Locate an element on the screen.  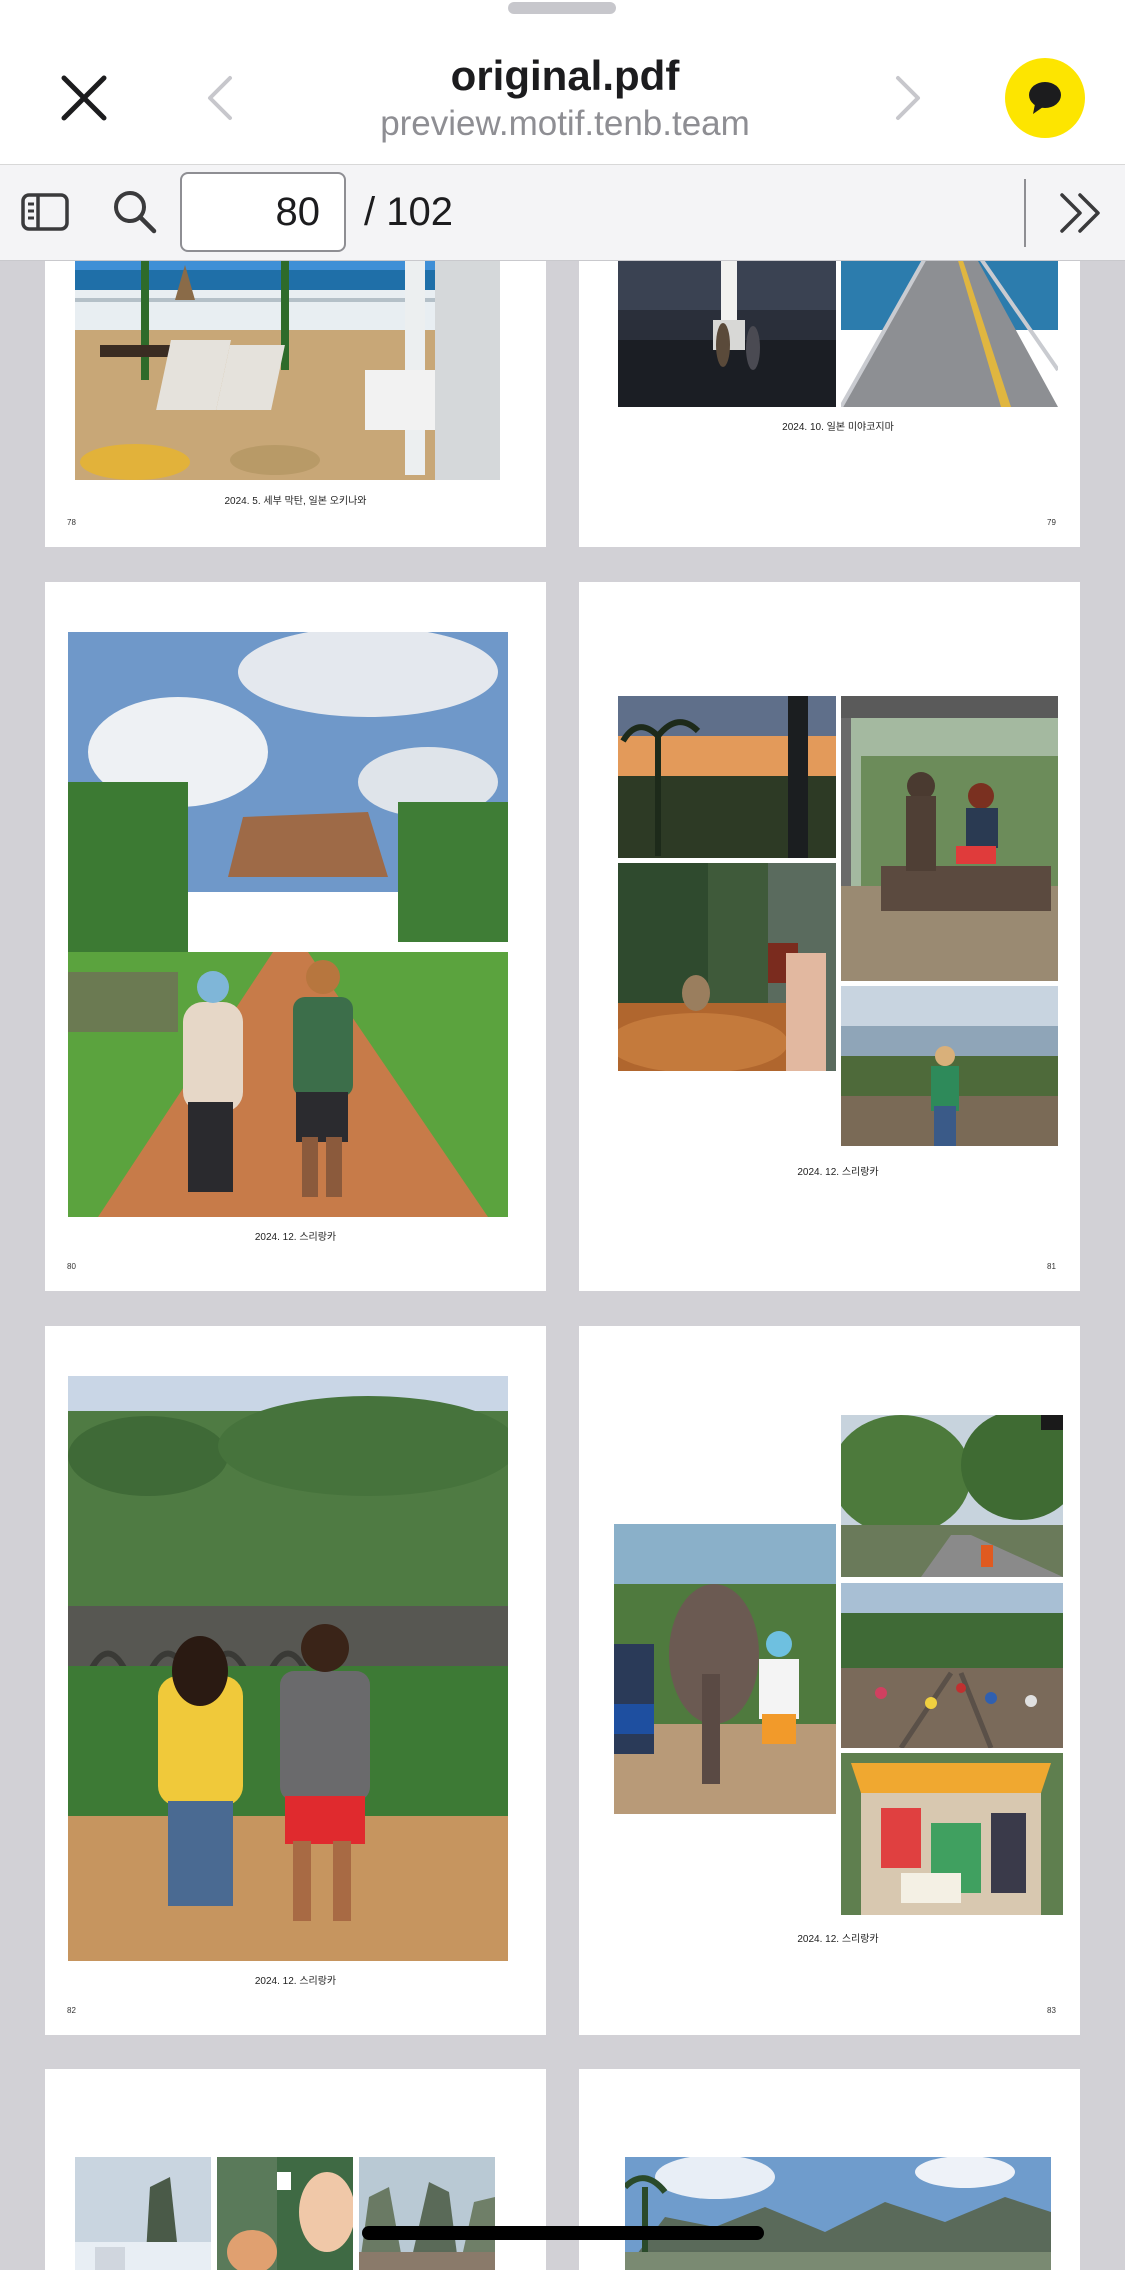
page-total: / 102 is located at coordinates (408, 212).